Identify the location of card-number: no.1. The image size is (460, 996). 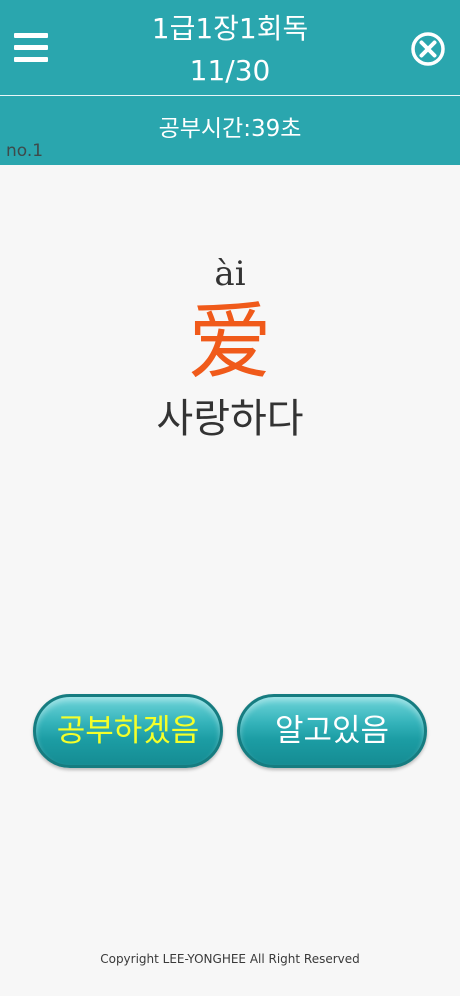
(25, 151).